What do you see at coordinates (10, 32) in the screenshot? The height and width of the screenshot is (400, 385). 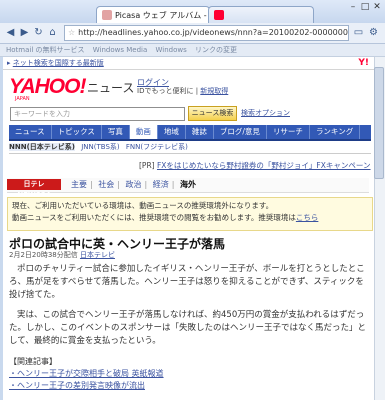 I see `back-icon: ◀` at bounding box center [10, 32].